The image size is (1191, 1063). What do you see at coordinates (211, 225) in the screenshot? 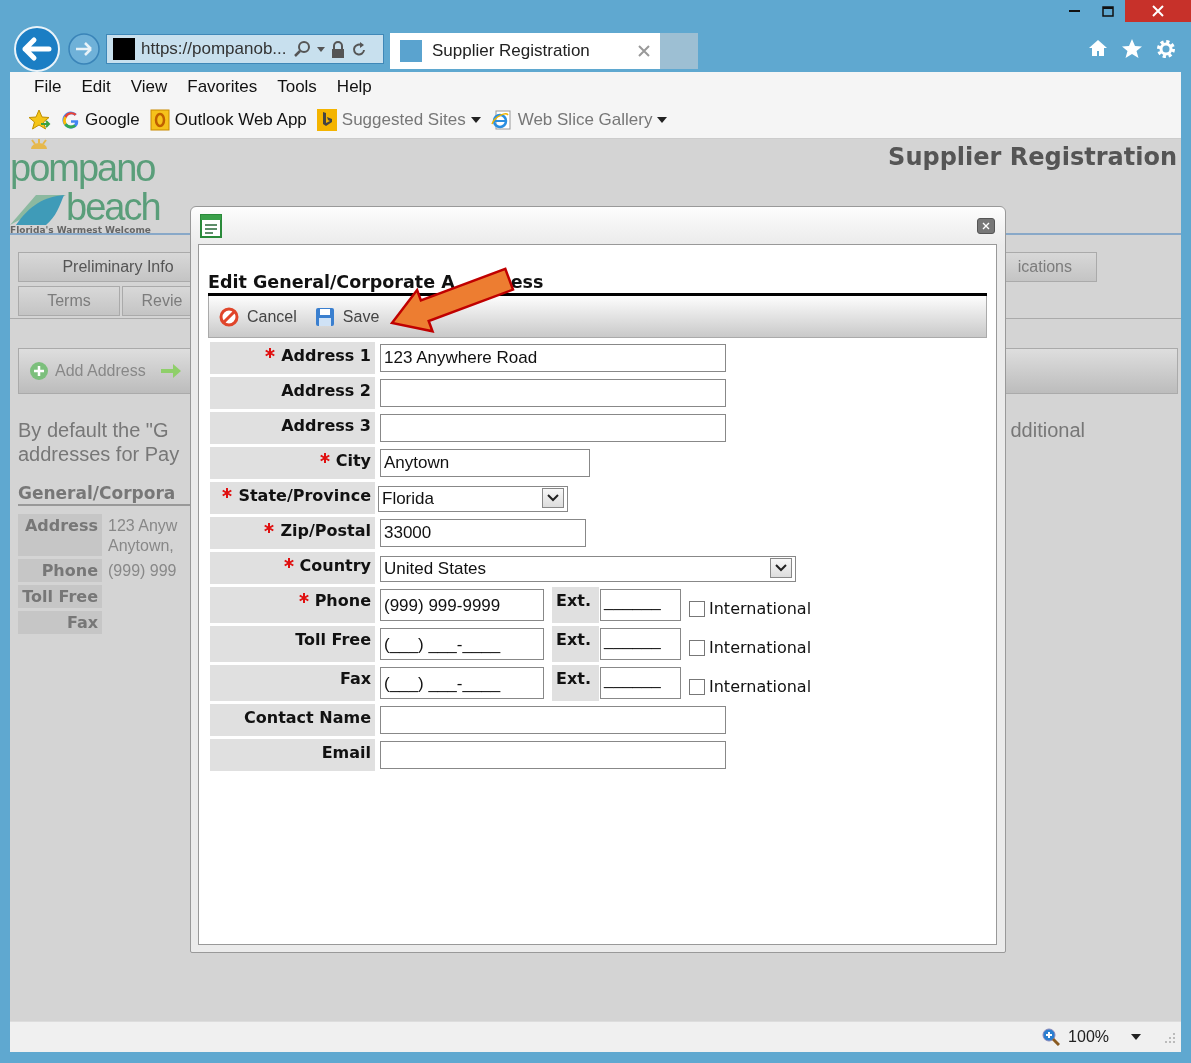
I see `form-icon` at bounding box center [211, 225].